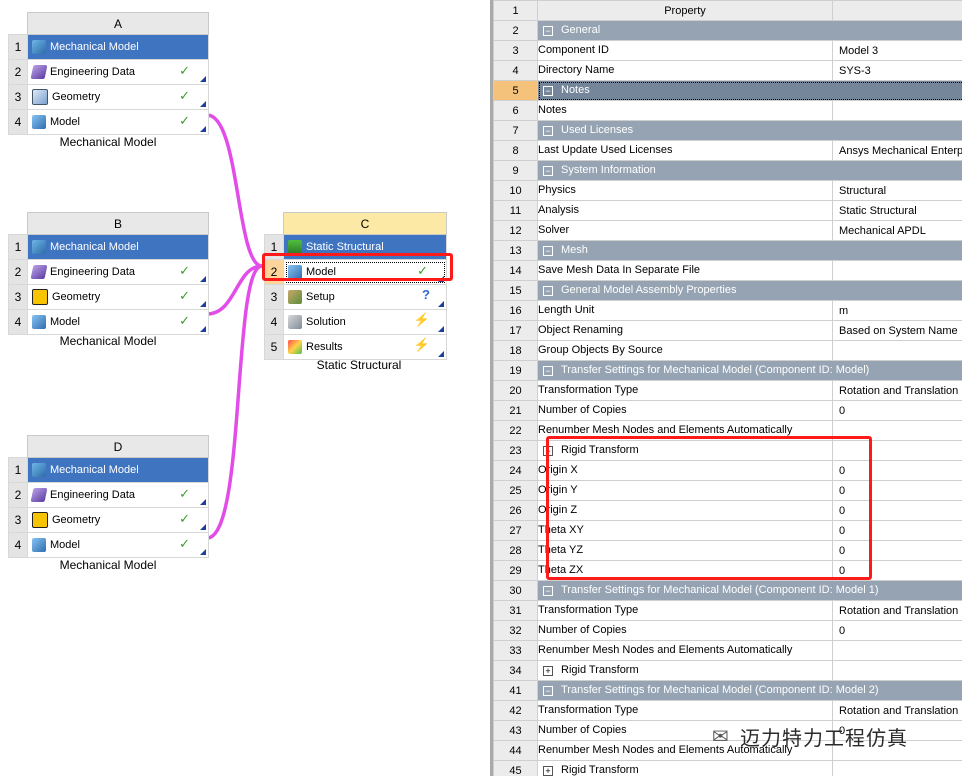  Describe the element at coordinates (749, 250) in the screenshot. I see `property-name-cell: − Mesh` at that location.